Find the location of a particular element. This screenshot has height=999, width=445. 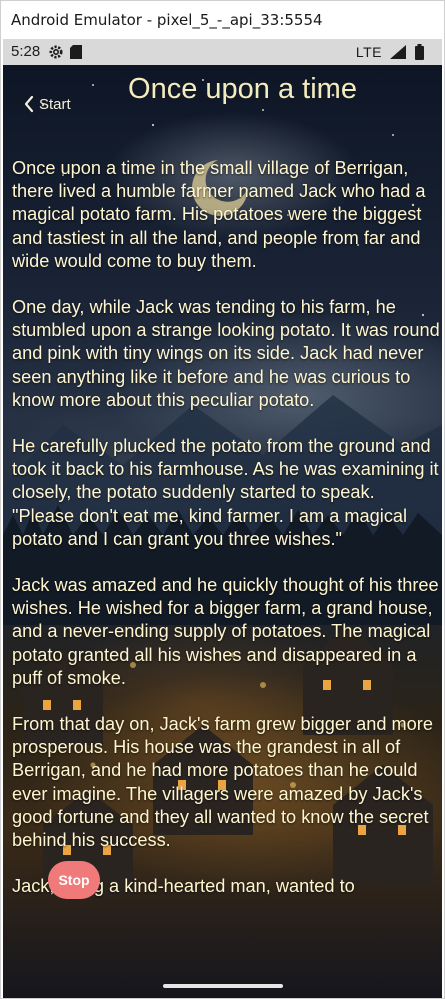

gesture-nav-bar is located at coordinates (222, 987).